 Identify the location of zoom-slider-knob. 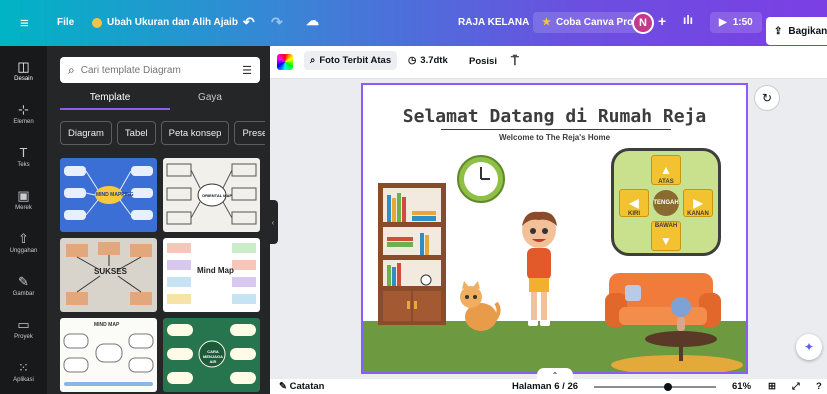
(668, 387).